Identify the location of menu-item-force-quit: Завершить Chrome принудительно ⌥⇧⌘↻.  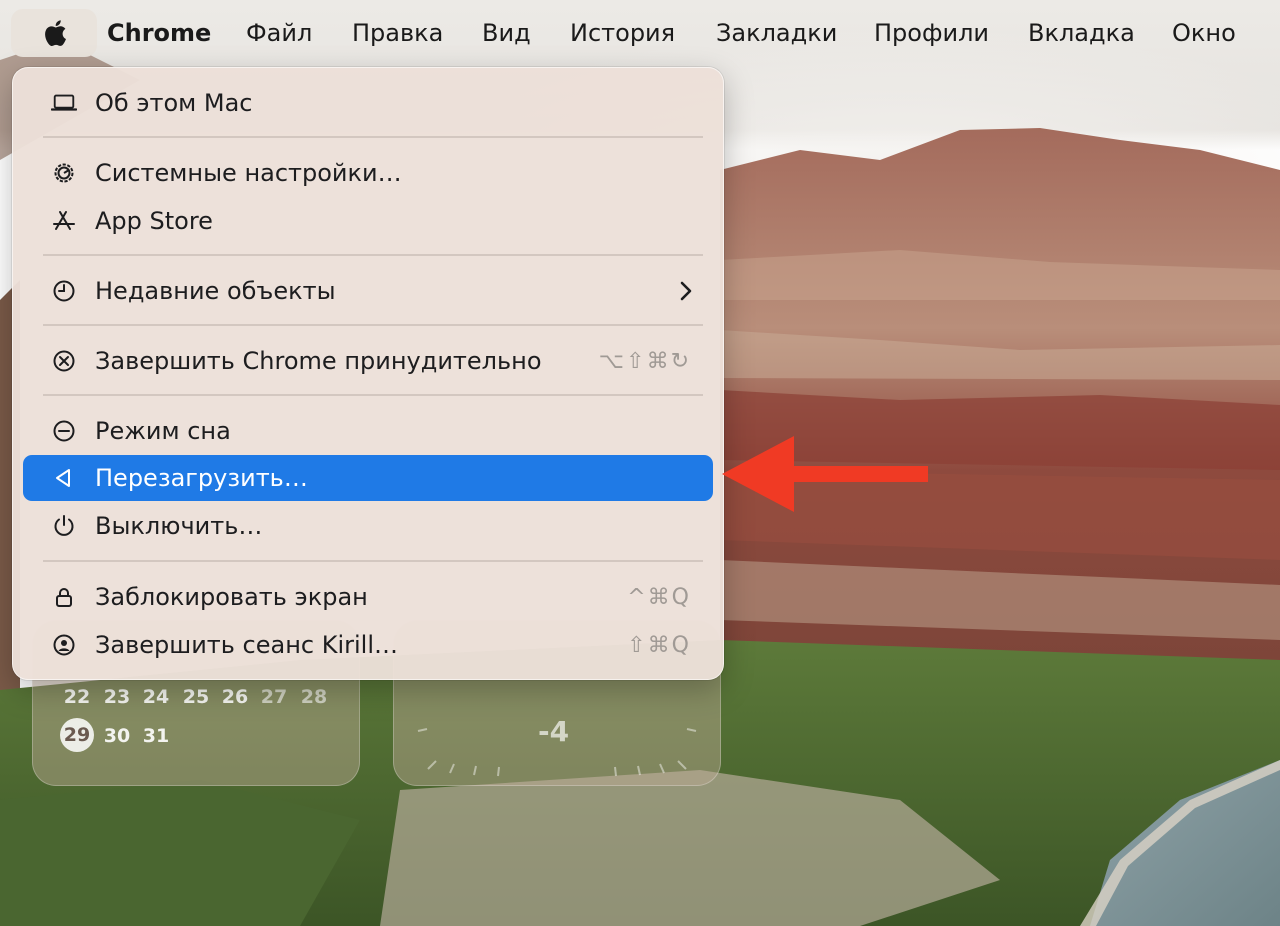
(368, 361).